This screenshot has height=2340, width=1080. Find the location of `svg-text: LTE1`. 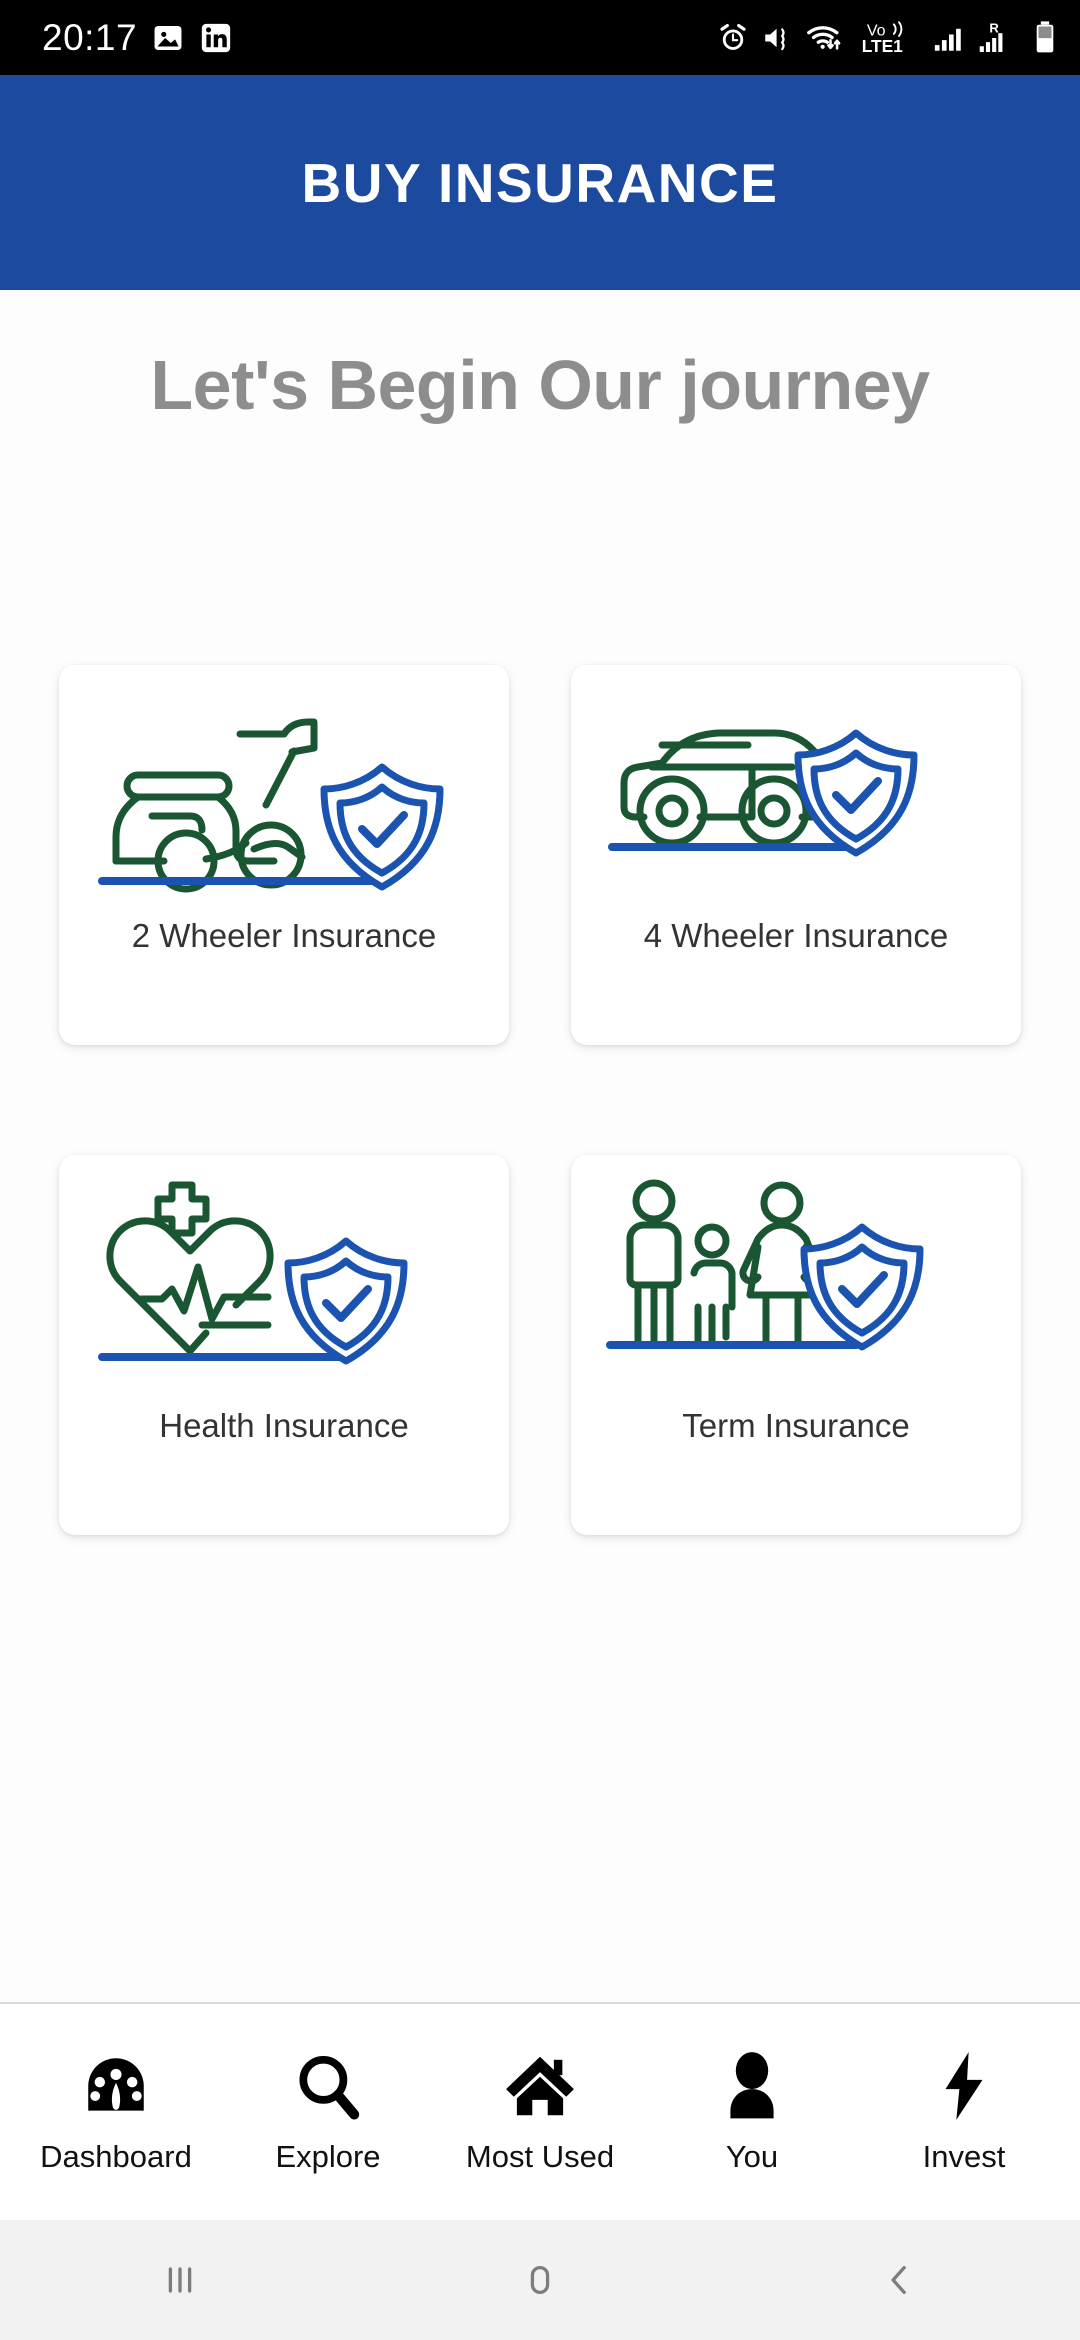

svg-text: LTE1 is located at coordinates (882, 46).